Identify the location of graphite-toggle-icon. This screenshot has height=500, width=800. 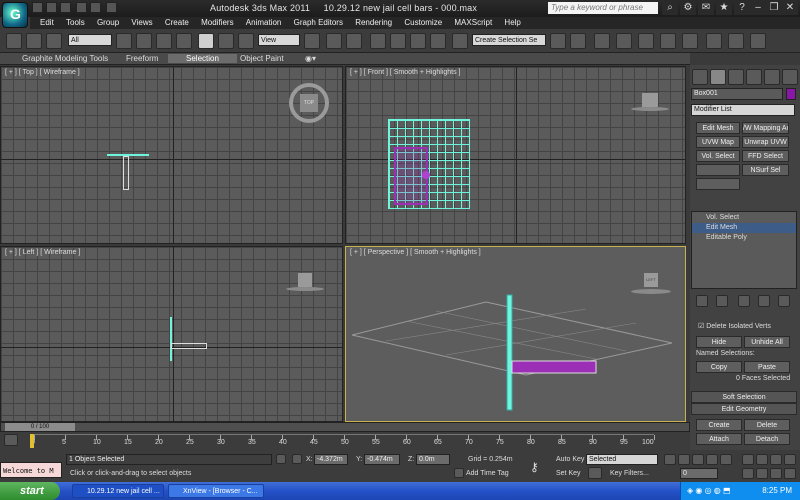
(624, 41).